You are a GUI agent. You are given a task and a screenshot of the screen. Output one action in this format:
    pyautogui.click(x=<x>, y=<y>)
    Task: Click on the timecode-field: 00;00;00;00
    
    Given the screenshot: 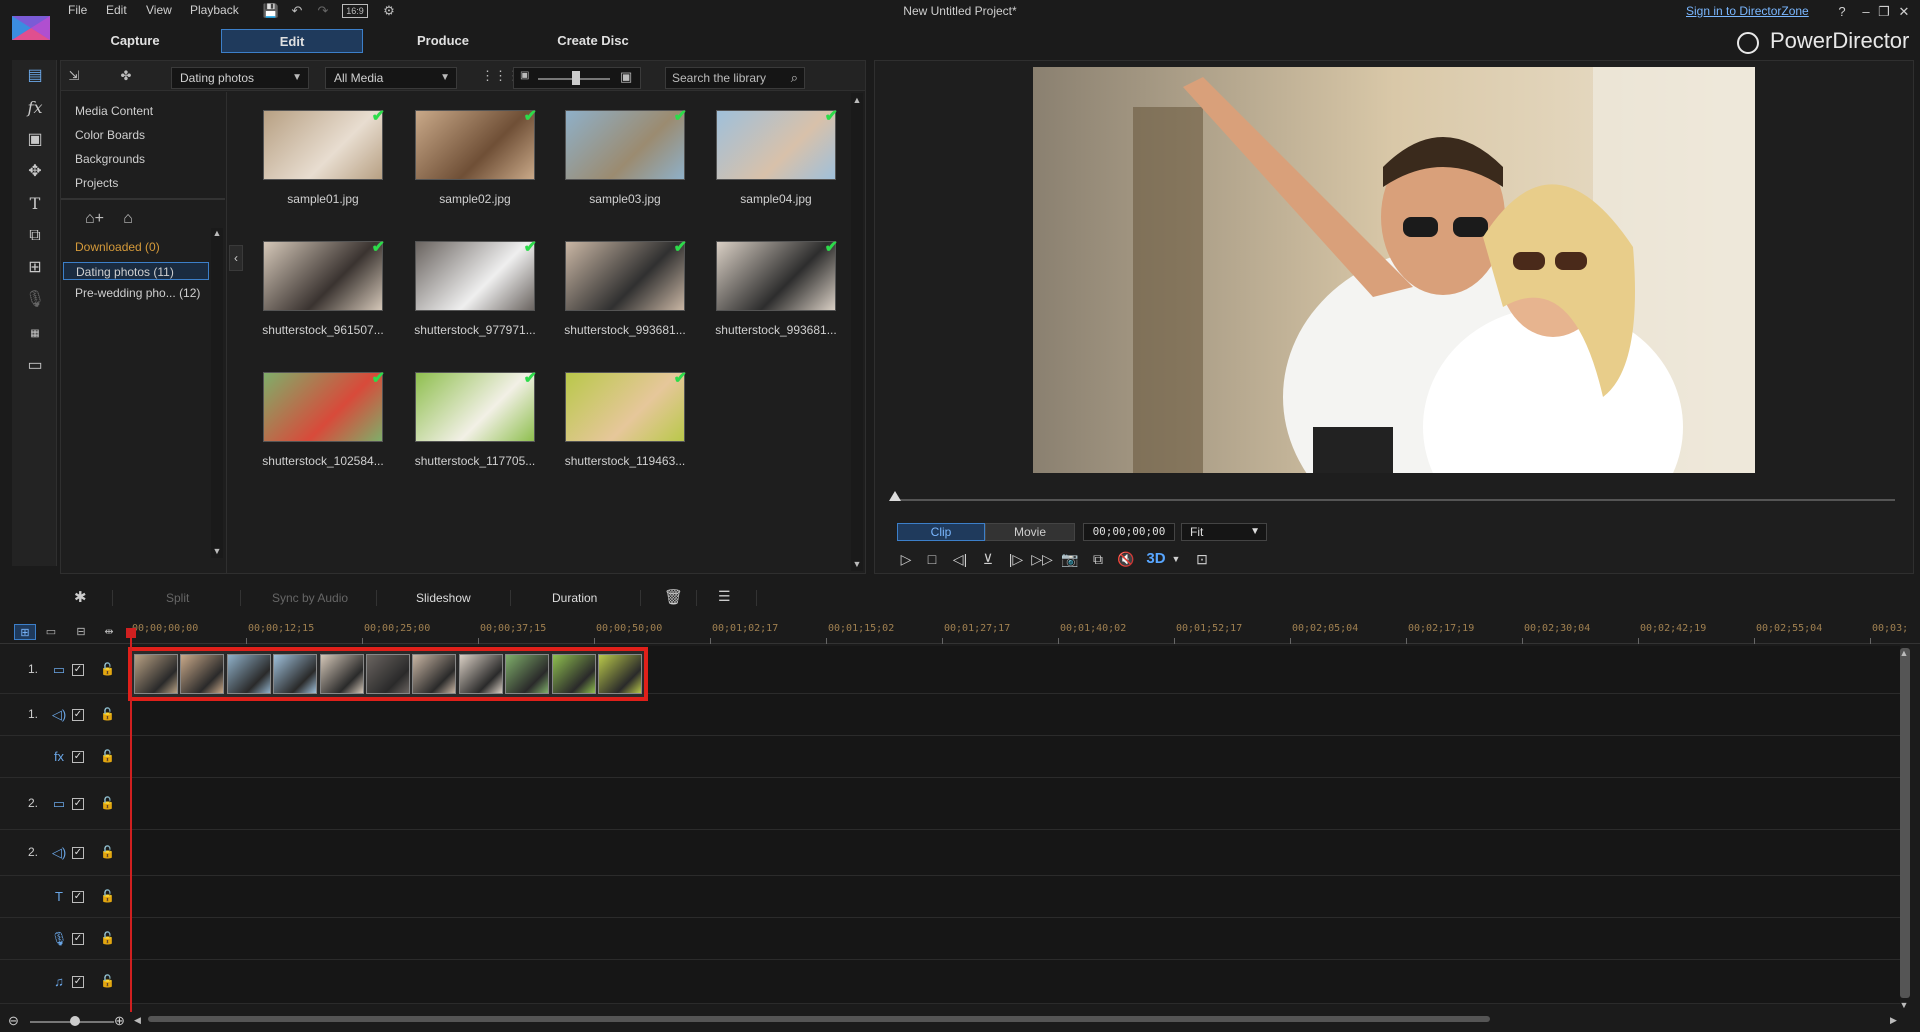 What is the action you would take?
    pyautogui.click(x=1129, y=532)
    